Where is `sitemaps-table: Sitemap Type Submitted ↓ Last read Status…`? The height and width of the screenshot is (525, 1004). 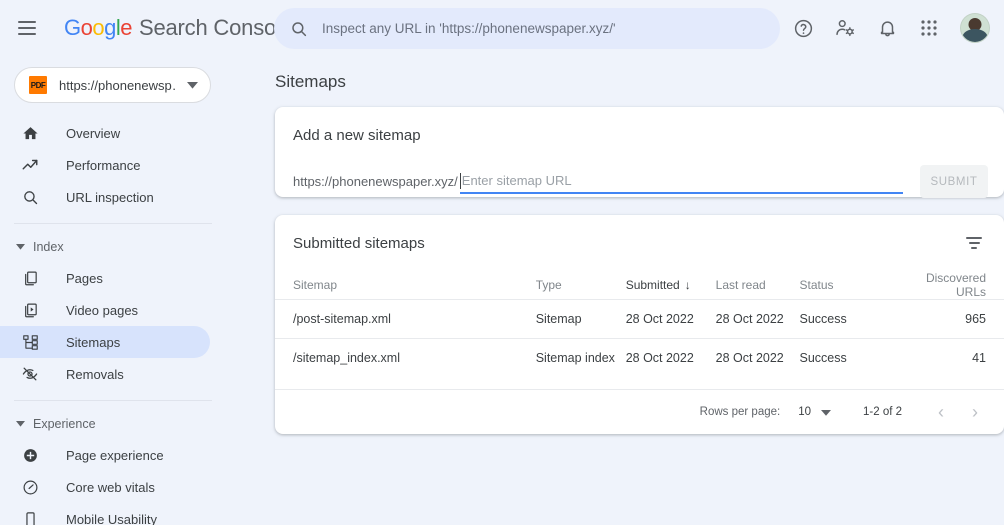
sitemaps-table: Sitemap Type Submitted ↓ Last read Status… is located at coordinates (639, 324).